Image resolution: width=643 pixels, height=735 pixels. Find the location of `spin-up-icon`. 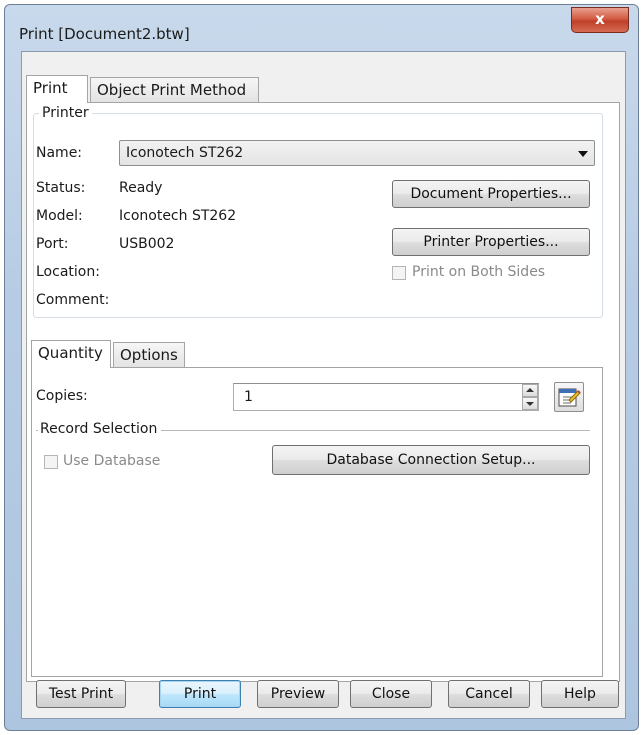

spin-up-icon is located at coordinates (530, 390).